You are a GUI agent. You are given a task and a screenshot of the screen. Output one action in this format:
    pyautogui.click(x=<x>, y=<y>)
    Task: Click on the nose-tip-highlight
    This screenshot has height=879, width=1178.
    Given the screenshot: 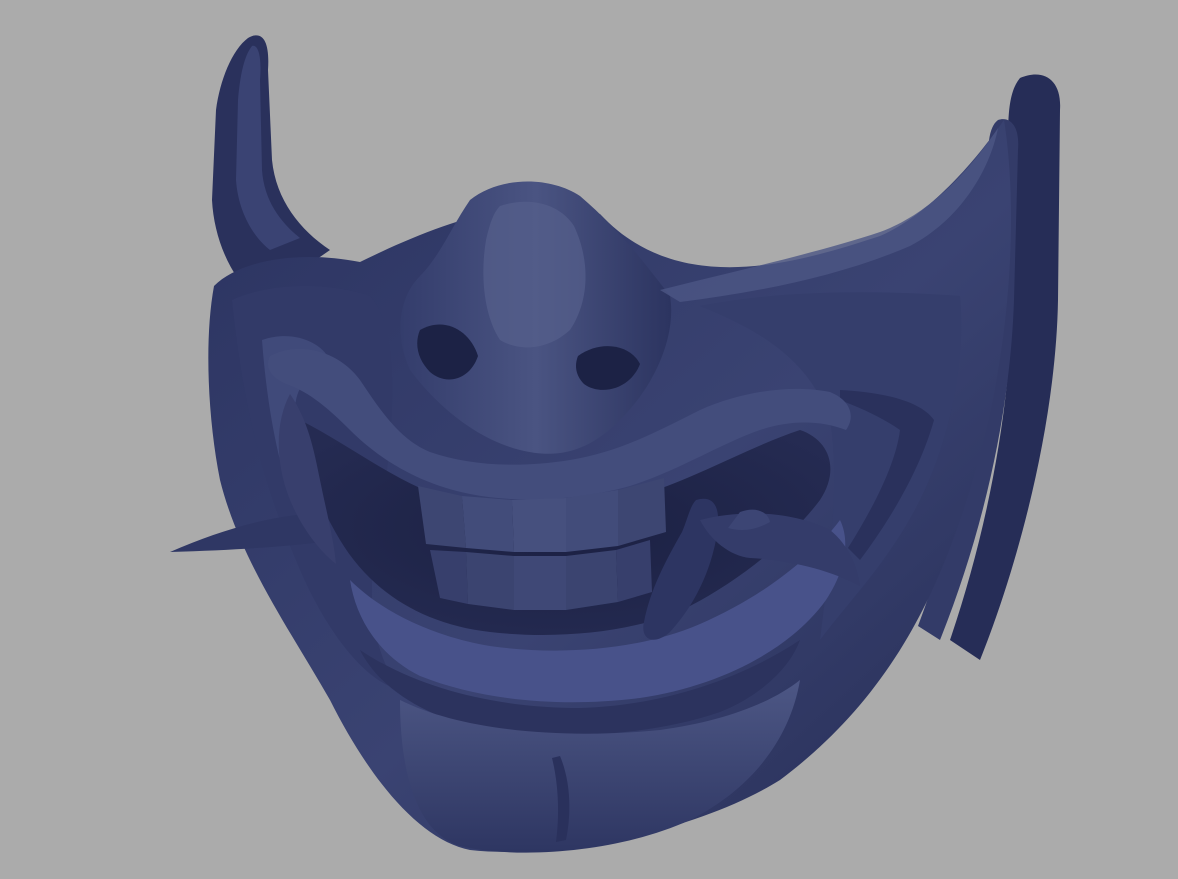 What is the action you would take?
    pyautogui.click(x=534, y=274)
    